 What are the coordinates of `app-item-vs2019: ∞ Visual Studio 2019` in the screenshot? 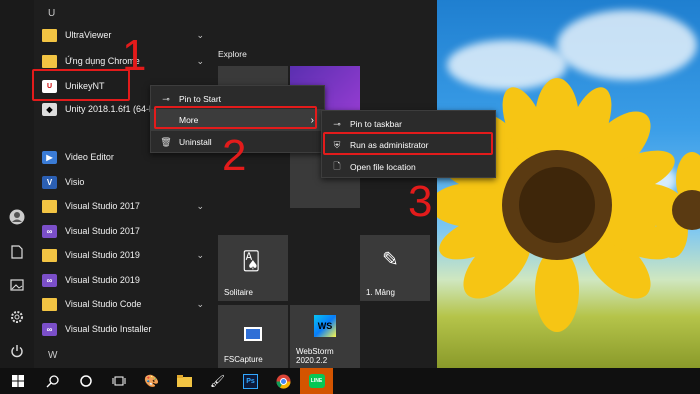 It's located at (126, 280).